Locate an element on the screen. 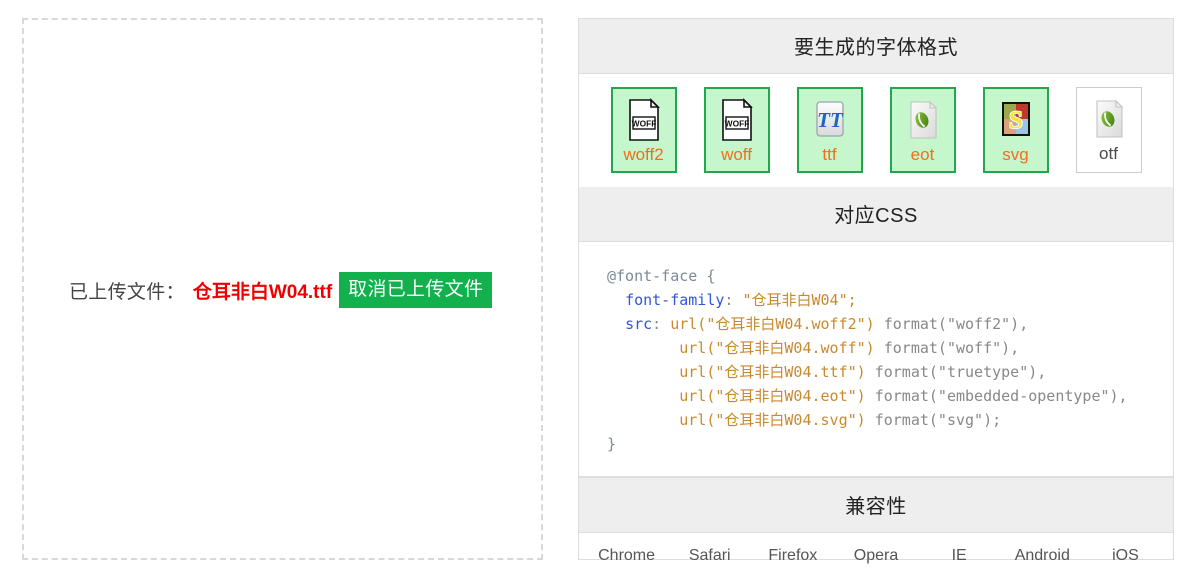 The image size is (1196, 574). truetype-font-icon: TT is located at coordinates (830, 120).